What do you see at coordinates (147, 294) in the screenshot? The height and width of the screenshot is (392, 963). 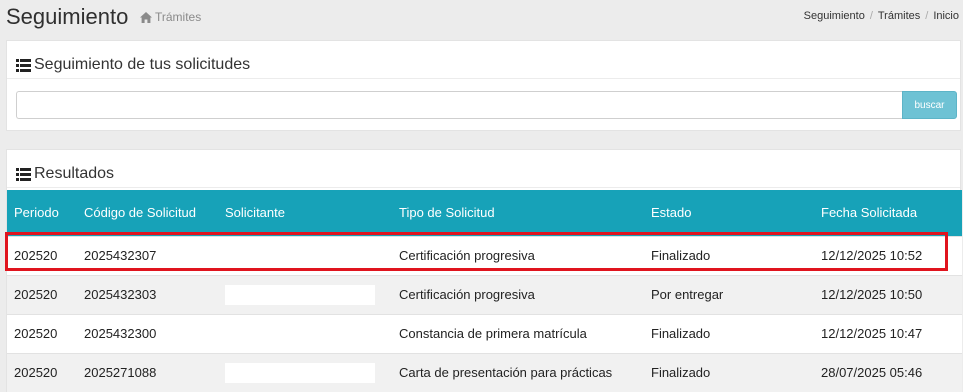 I see `cell-codigo: 2025432303` at bounding box center [147, 294].